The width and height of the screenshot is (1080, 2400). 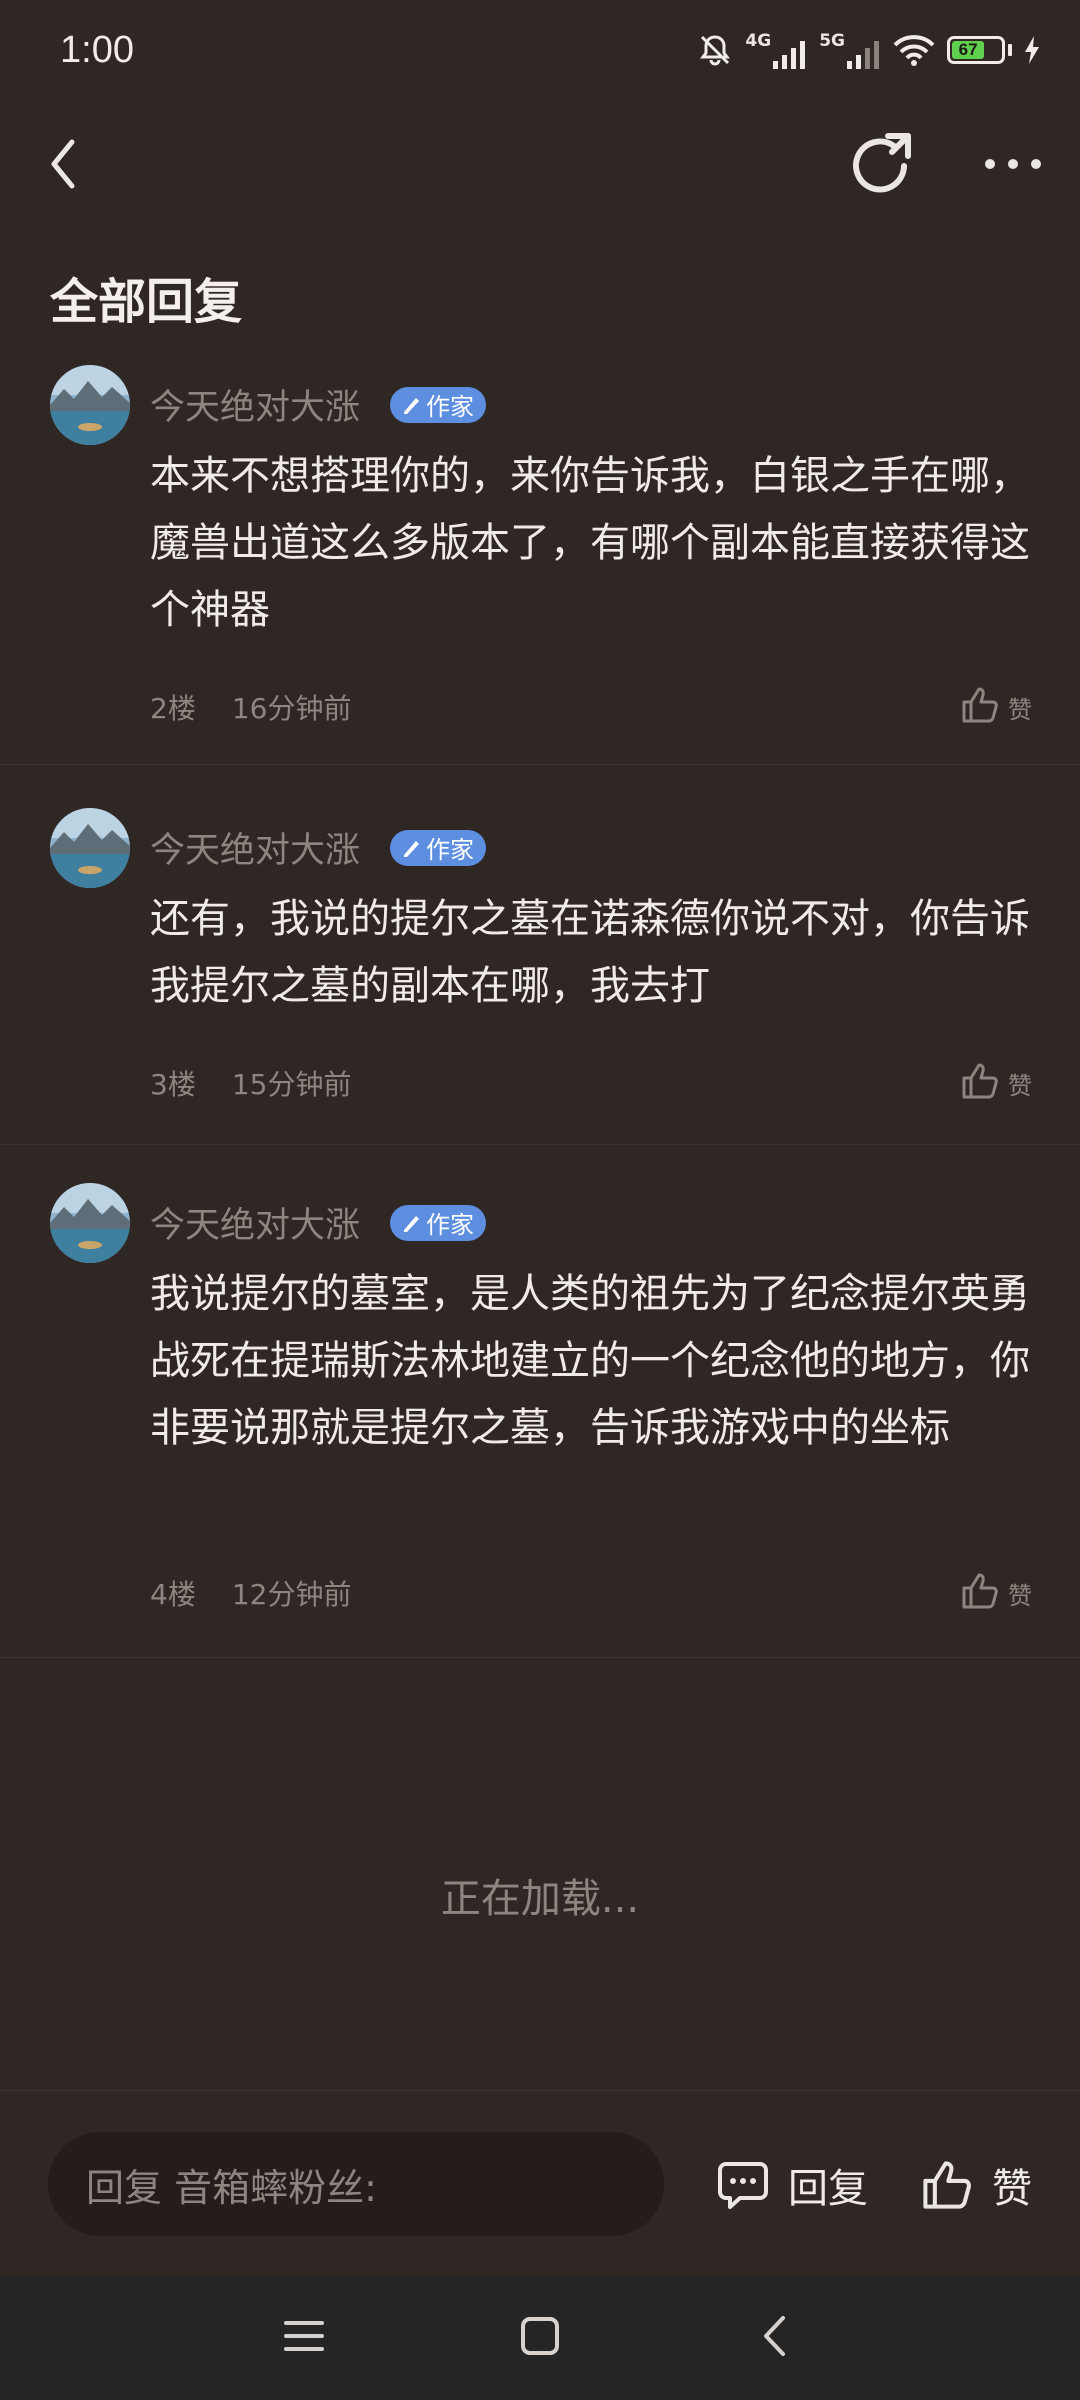 What do you see at coordinates (291, 1084) in the screenshot?
I see `reply-time: 15分钟前` at bounding box center [291, 1084].